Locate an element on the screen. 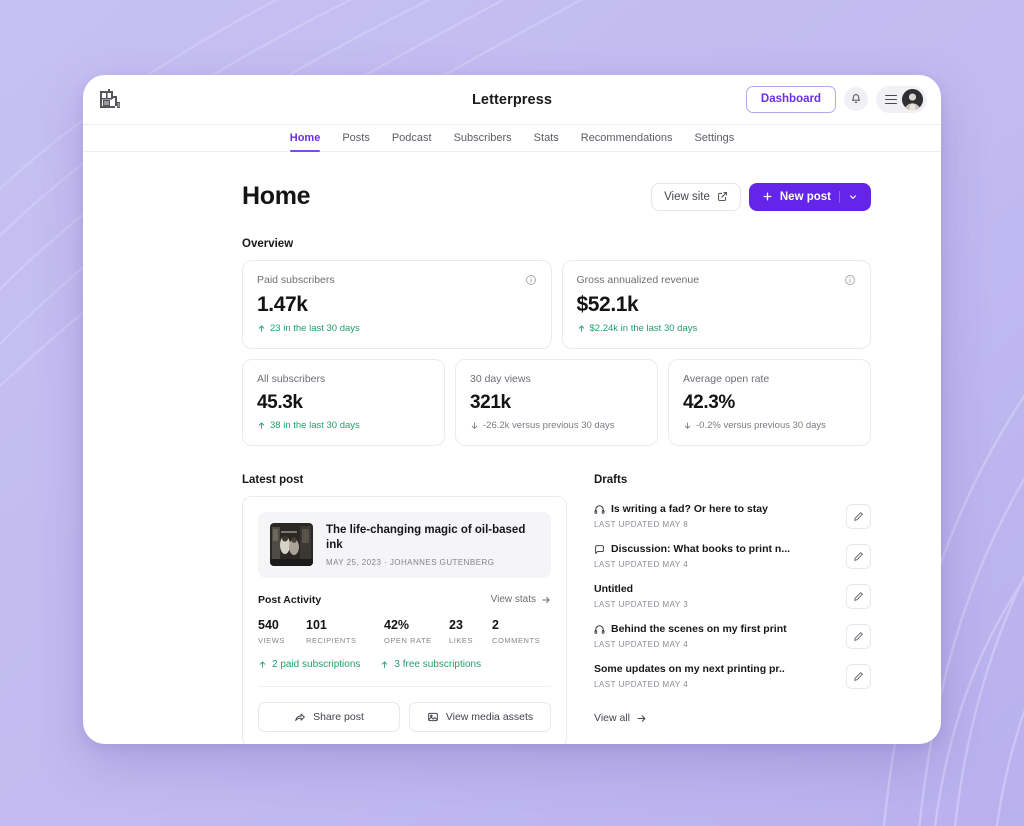 Image resolution: width=1024 pixels, height=826 pixels. titlebar-actions: Dashboard is located at coordinates (836, 99).